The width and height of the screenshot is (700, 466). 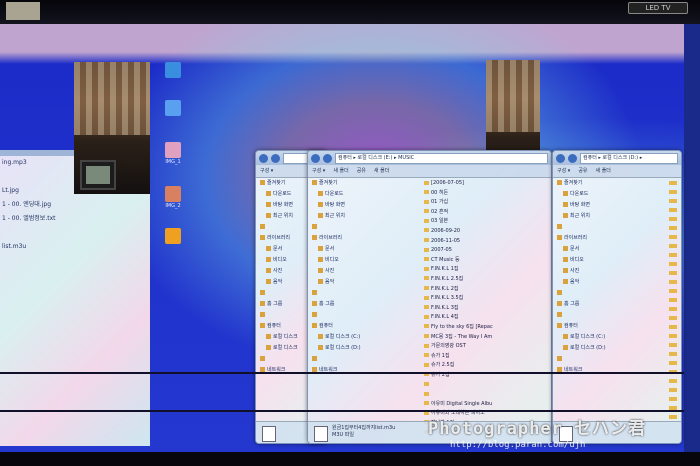 I want to click on folder-row: F.IN.K.L 2.5집, so click(x=486, y=280).